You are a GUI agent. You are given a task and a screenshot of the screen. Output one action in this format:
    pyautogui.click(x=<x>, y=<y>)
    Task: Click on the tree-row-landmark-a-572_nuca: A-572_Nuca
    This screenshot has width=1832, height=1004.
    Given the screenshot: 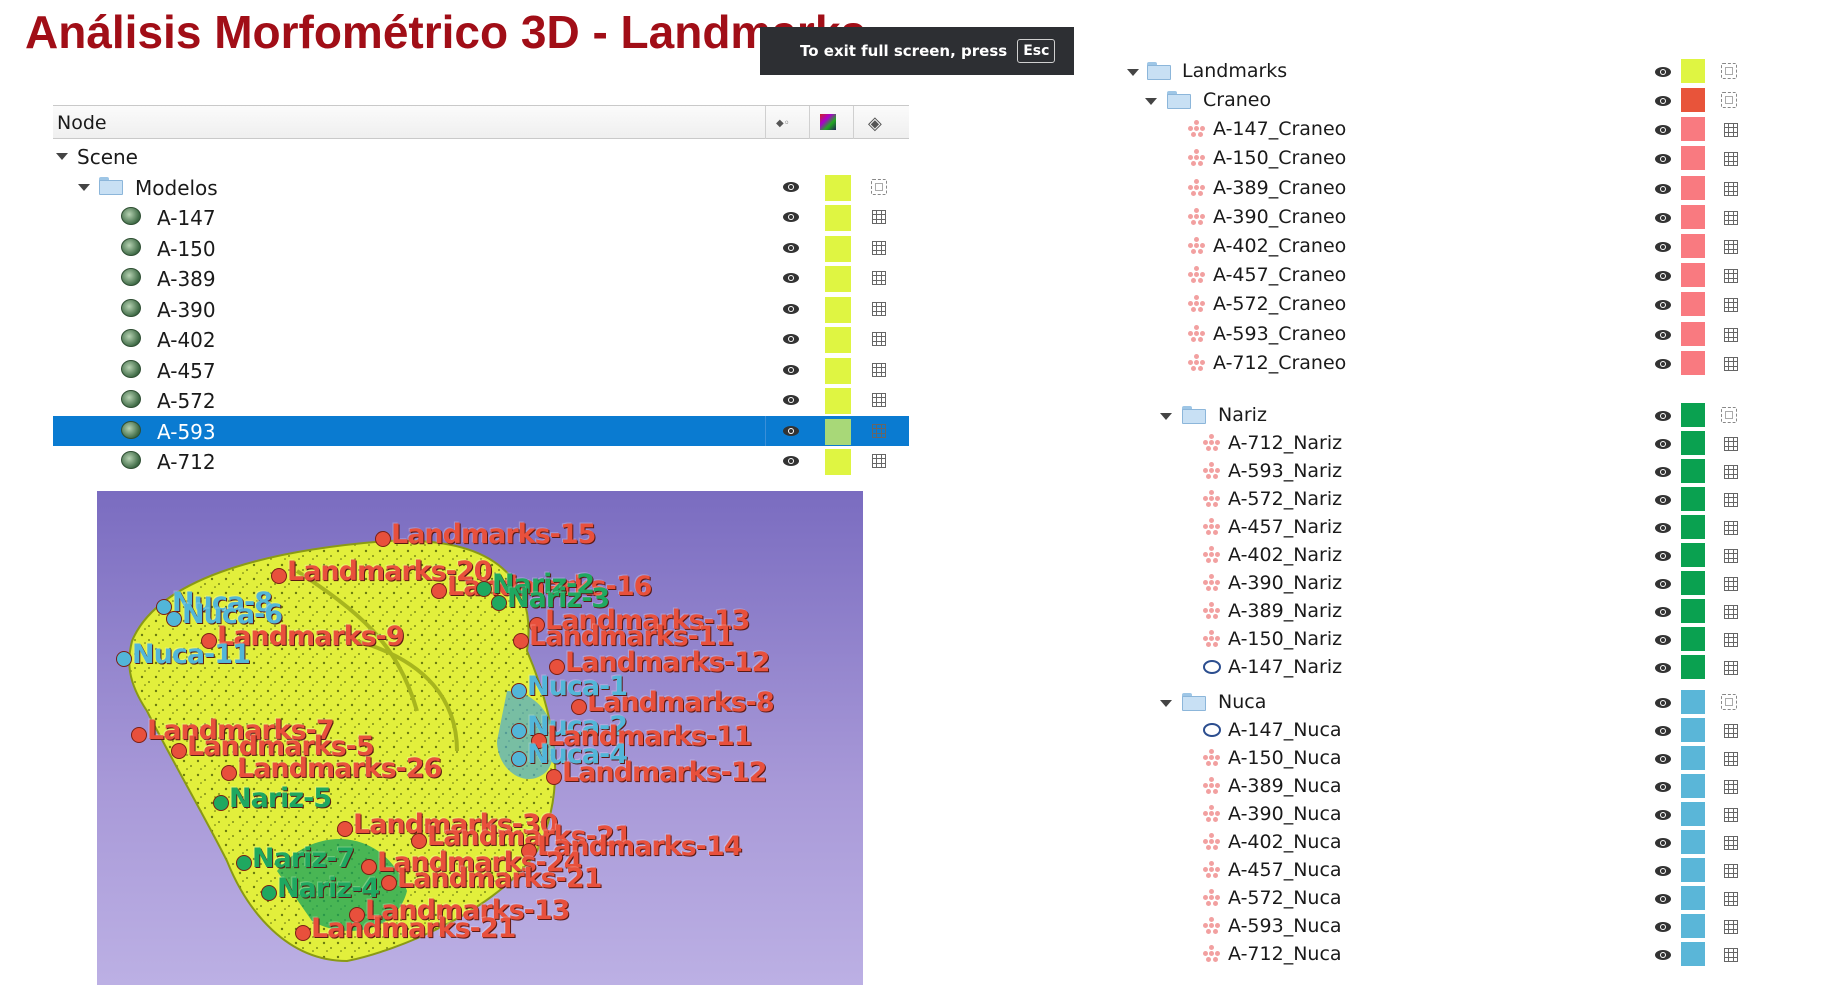 What is the action you would take?
    pyautogui.click(x=1445, y=898)
    